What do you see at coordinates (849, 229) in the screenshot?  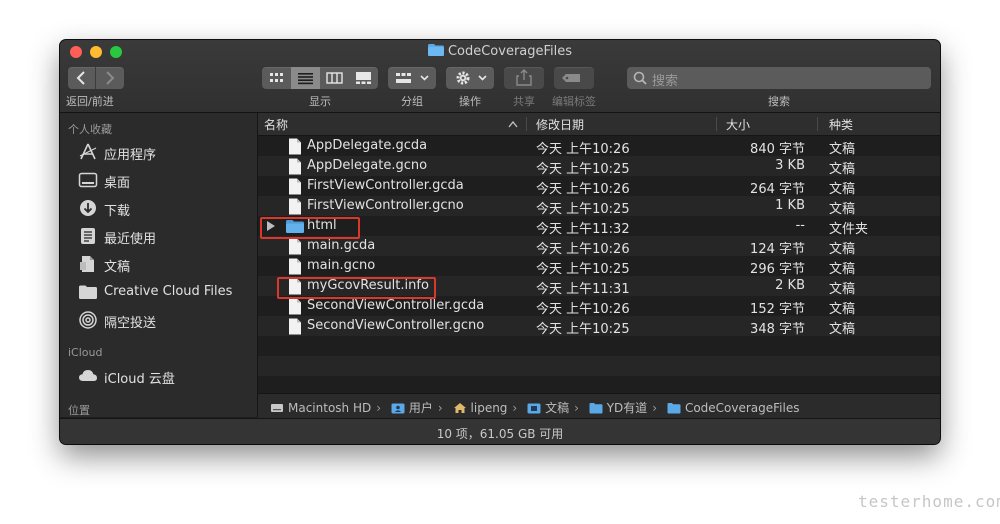 I see `file-kind: 文件夹` at bounding box center [849, 229].